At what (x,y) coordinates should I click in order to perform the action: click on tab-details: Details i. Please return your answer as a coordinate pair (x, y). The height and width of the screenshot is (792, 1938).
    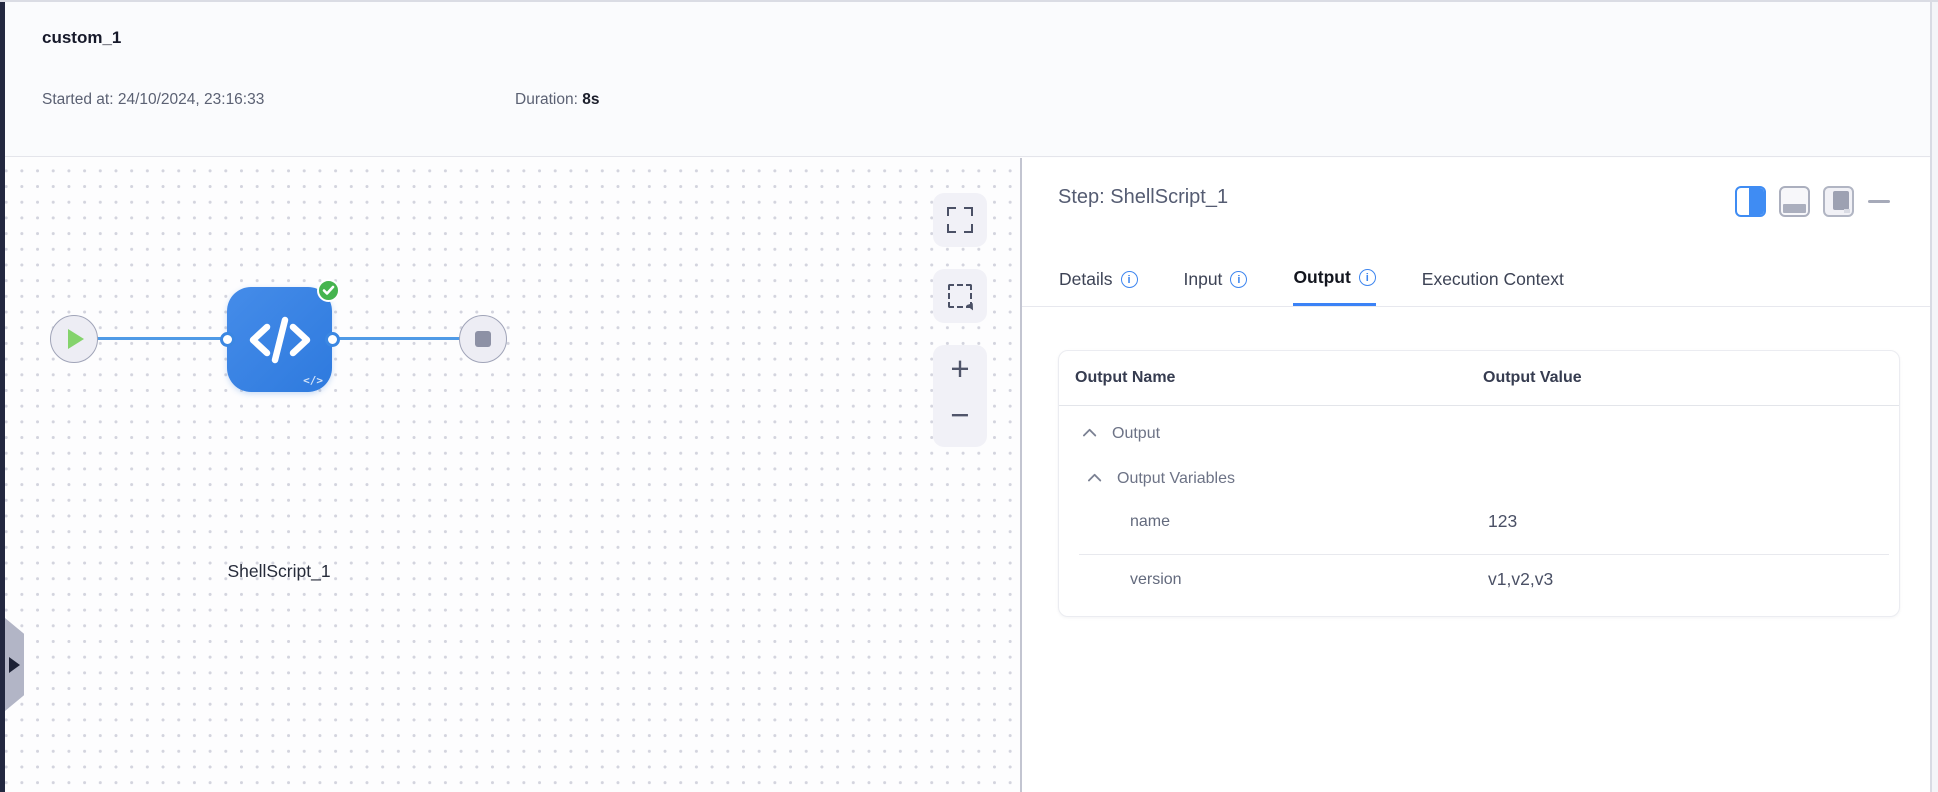
    Looking at the image, I should click on (1098, 282).